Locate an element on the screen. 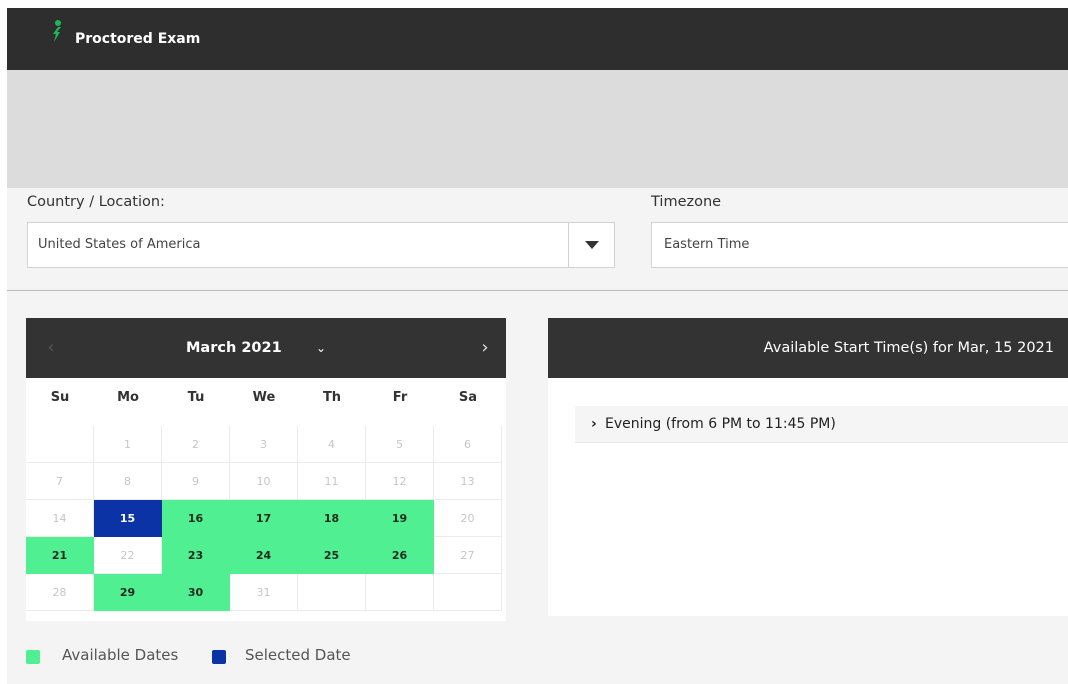  calendar-day: 26 is located at coordinates (400, 555).